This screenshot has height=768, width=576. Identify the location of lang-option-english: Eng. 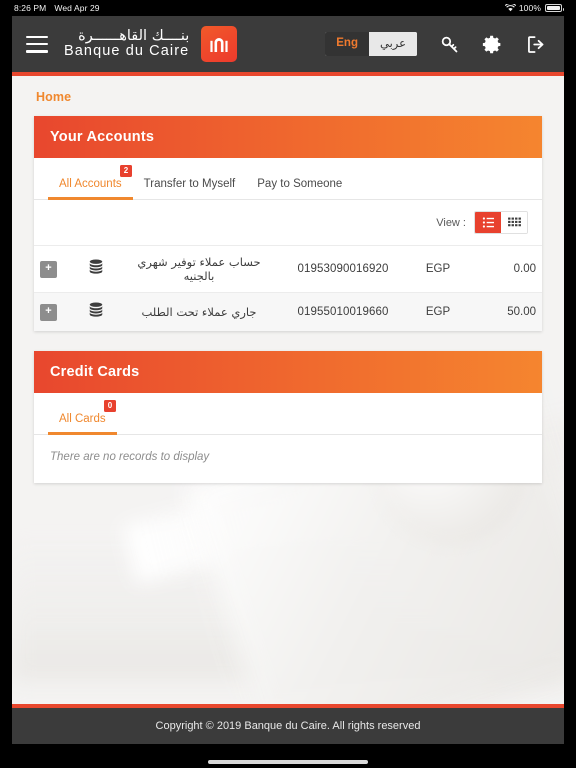
(347, 44).